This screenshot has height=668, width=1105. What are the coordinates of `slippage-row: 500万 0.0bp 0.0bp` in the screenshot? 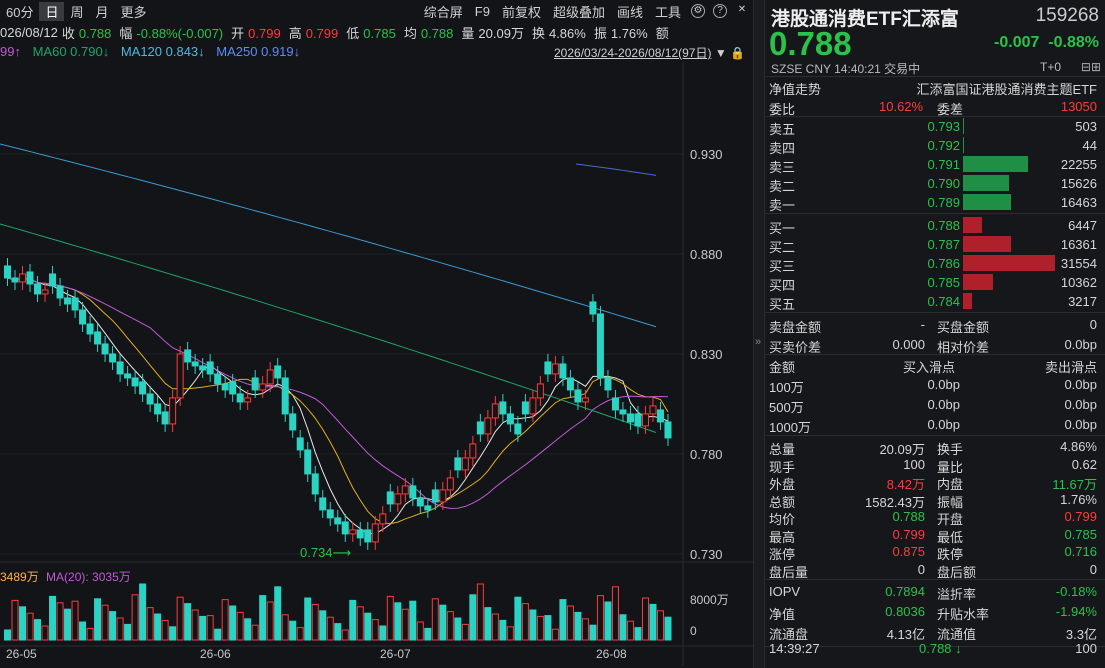 It's located at (935, 404).